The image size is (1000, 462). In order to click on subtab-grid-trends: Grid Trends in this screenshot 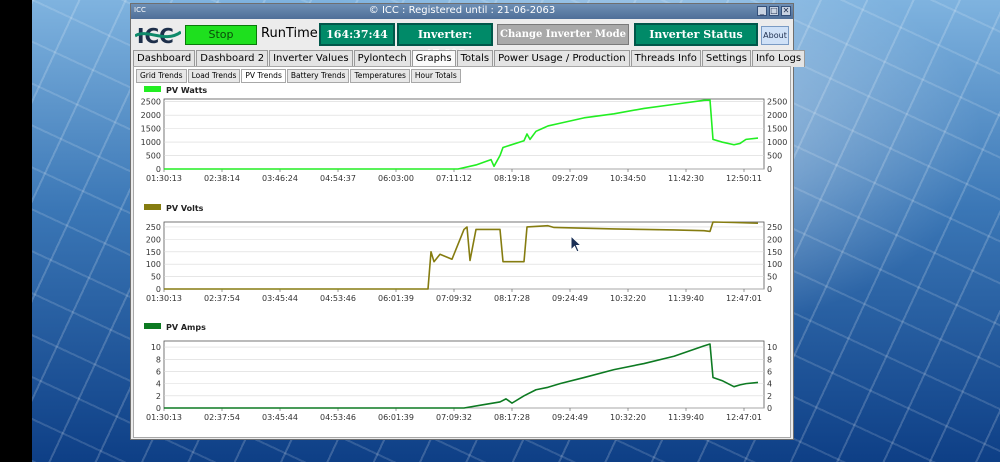, I will do `click(161, 76)`.